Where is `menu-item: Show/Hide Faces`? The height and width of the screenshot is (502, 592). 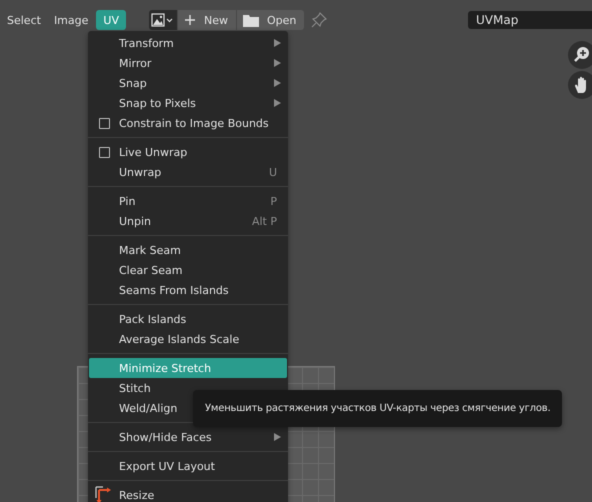 menu-item: Show/Hide Faces is located at coordinates (188, 437).